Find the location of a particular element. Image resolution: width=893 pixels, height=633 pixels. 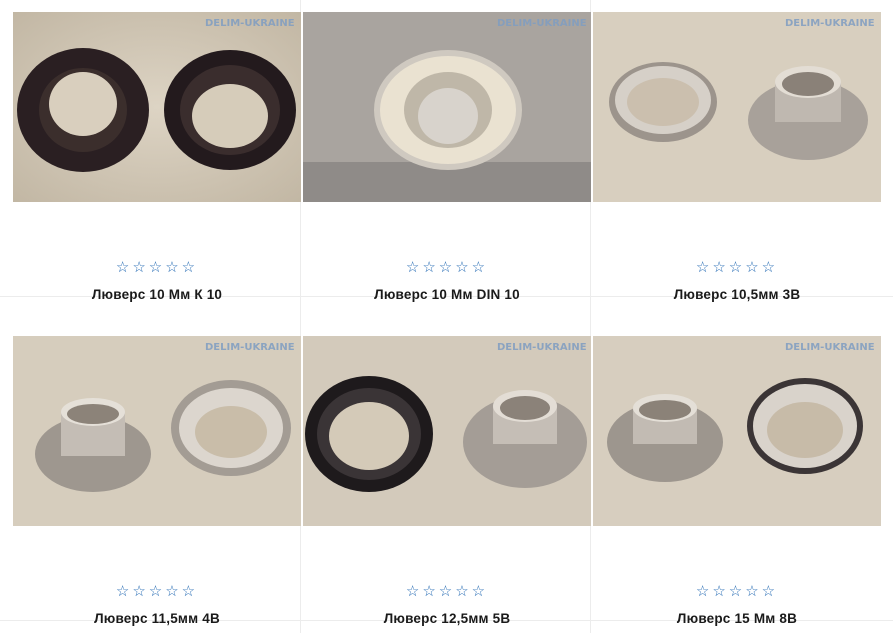

product-title: Люверс 10,5мм 3В is located at coordinates (737, 294).